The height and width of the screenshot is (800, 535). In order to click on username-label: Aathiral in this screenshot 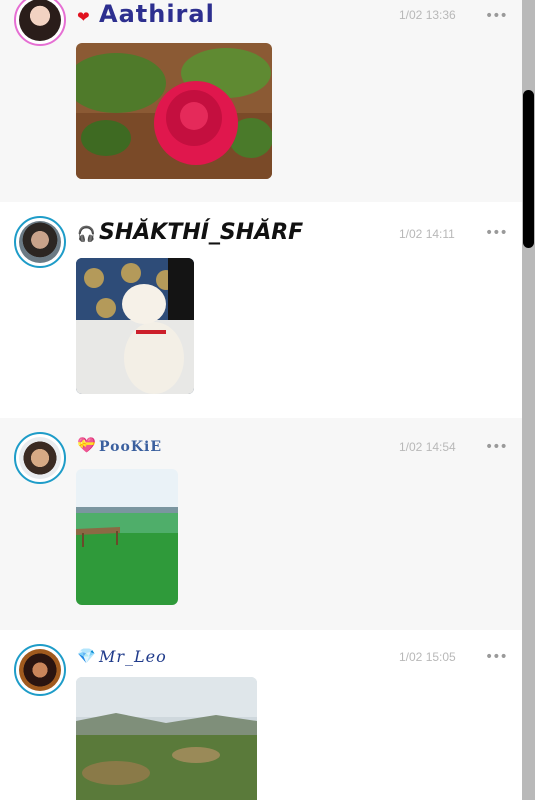, I will do `click(157, 14)`.